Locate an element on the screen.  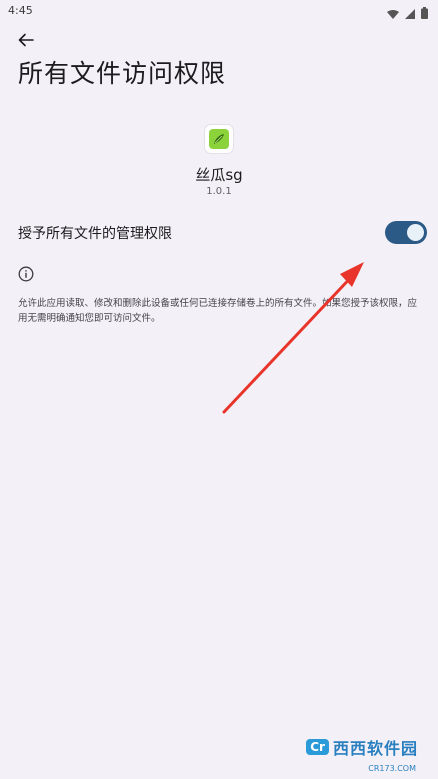
signal-icon is located at coordinates (410, 13).